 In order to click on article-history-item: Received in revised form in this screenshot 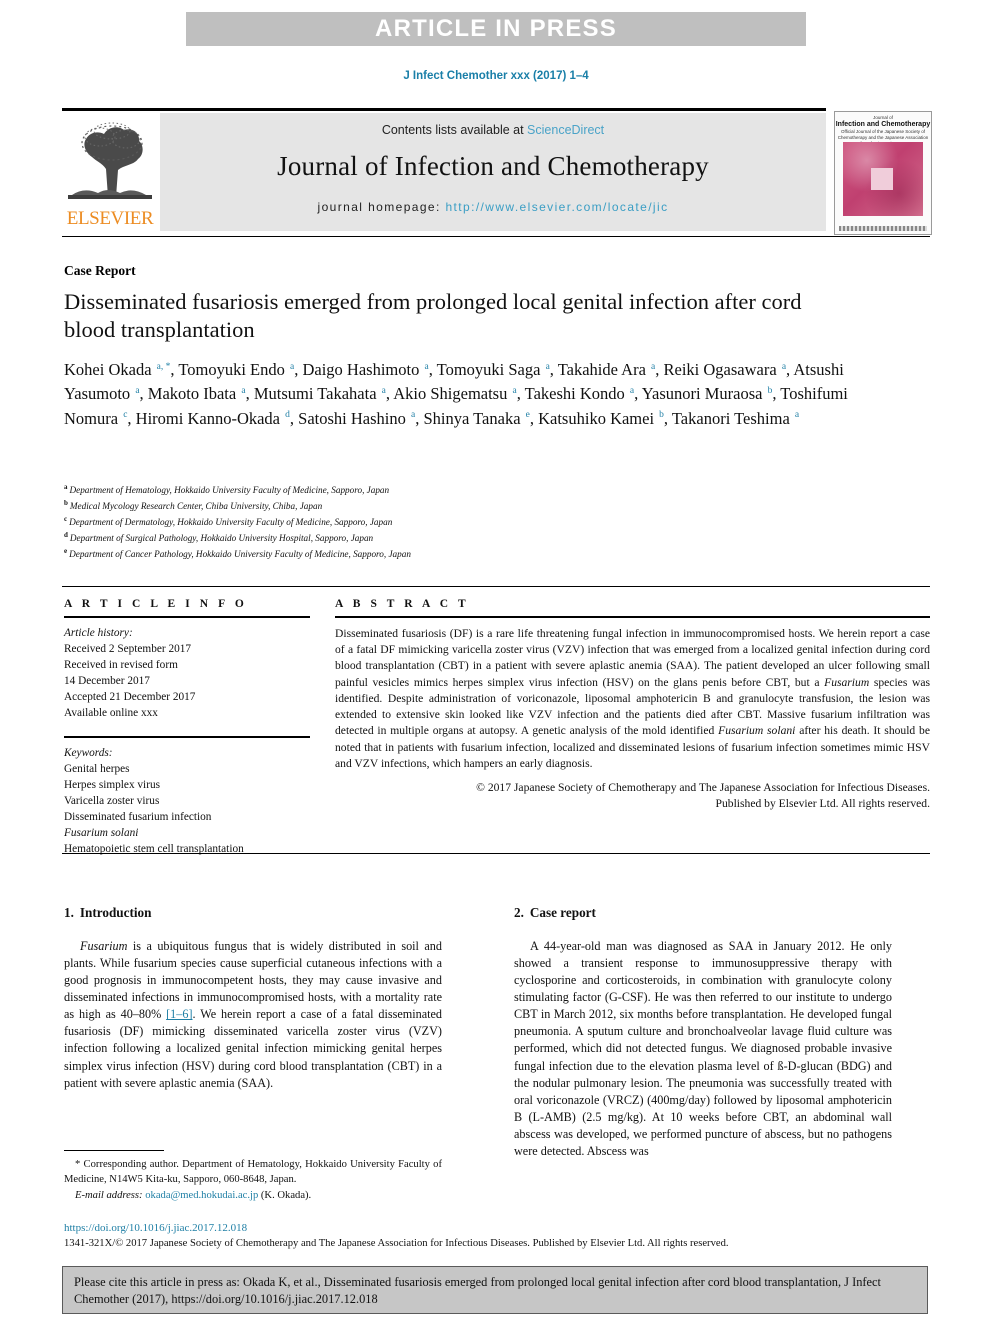, I will do `click(121, 665)`.